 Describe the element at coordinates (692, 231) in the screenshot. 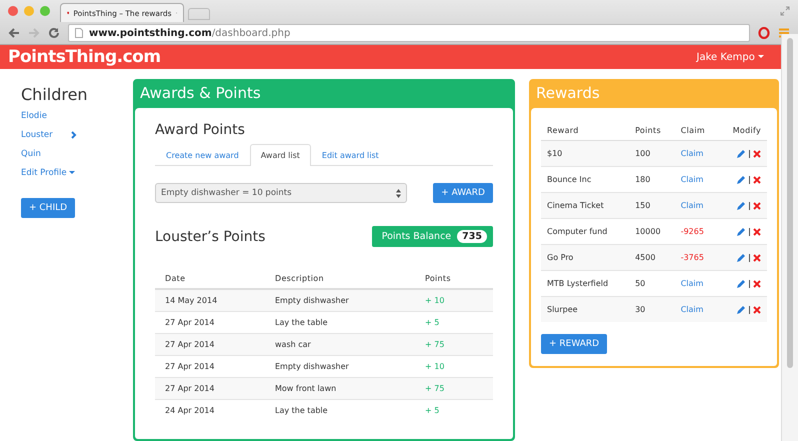

I see `shortfall-value: -9265` at that location.